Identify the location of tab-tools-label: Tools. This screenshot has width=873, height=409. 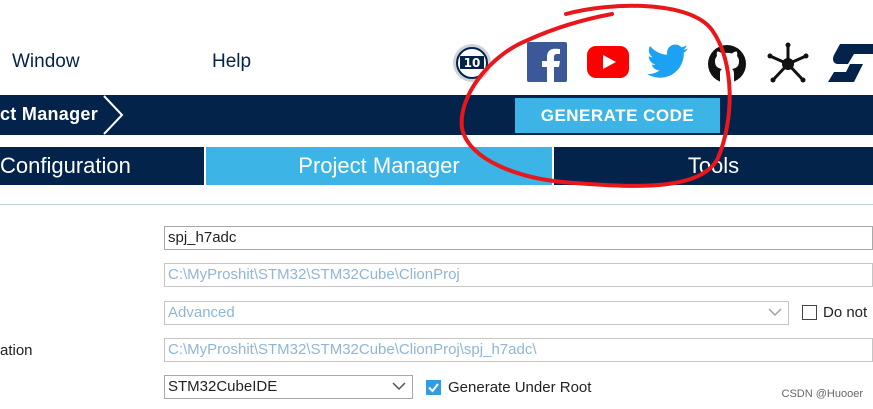
(713, 165).